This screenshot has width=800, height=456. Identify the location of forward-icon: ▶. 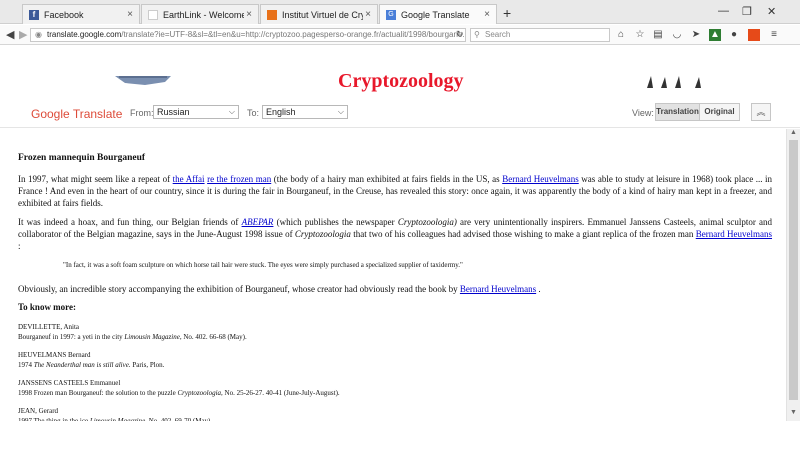
(23, 34).